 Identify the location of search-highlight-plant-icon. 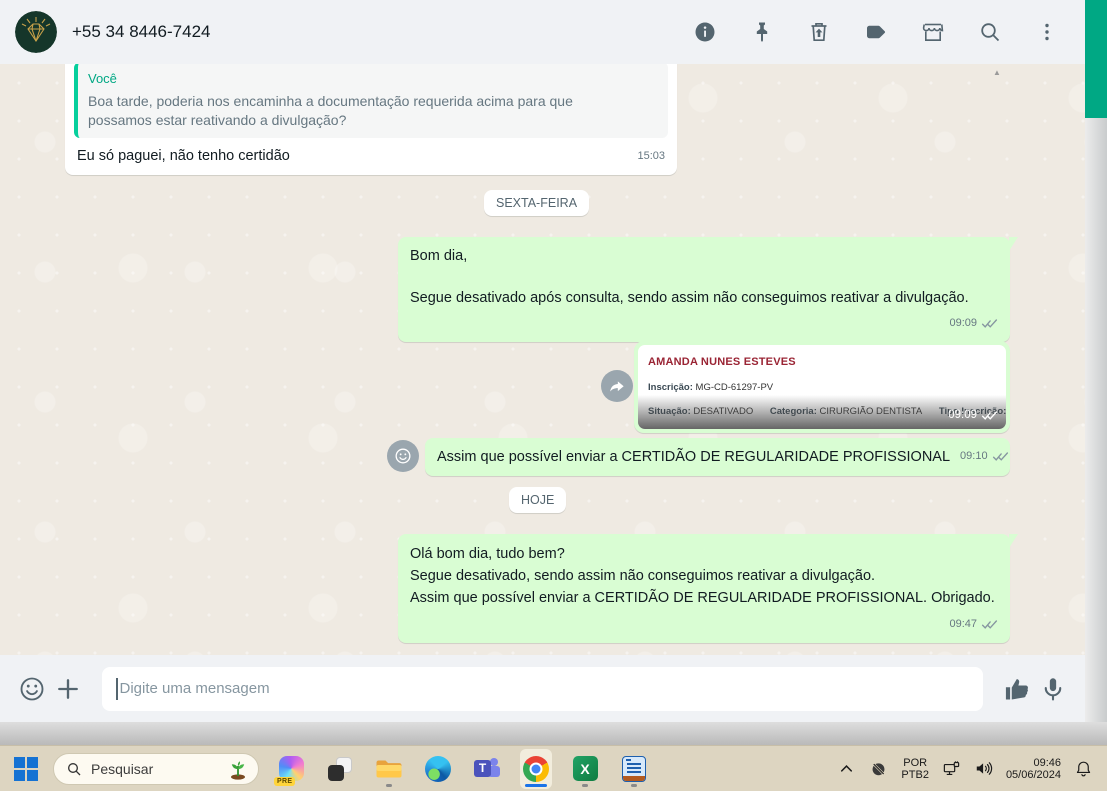
(238, 770).